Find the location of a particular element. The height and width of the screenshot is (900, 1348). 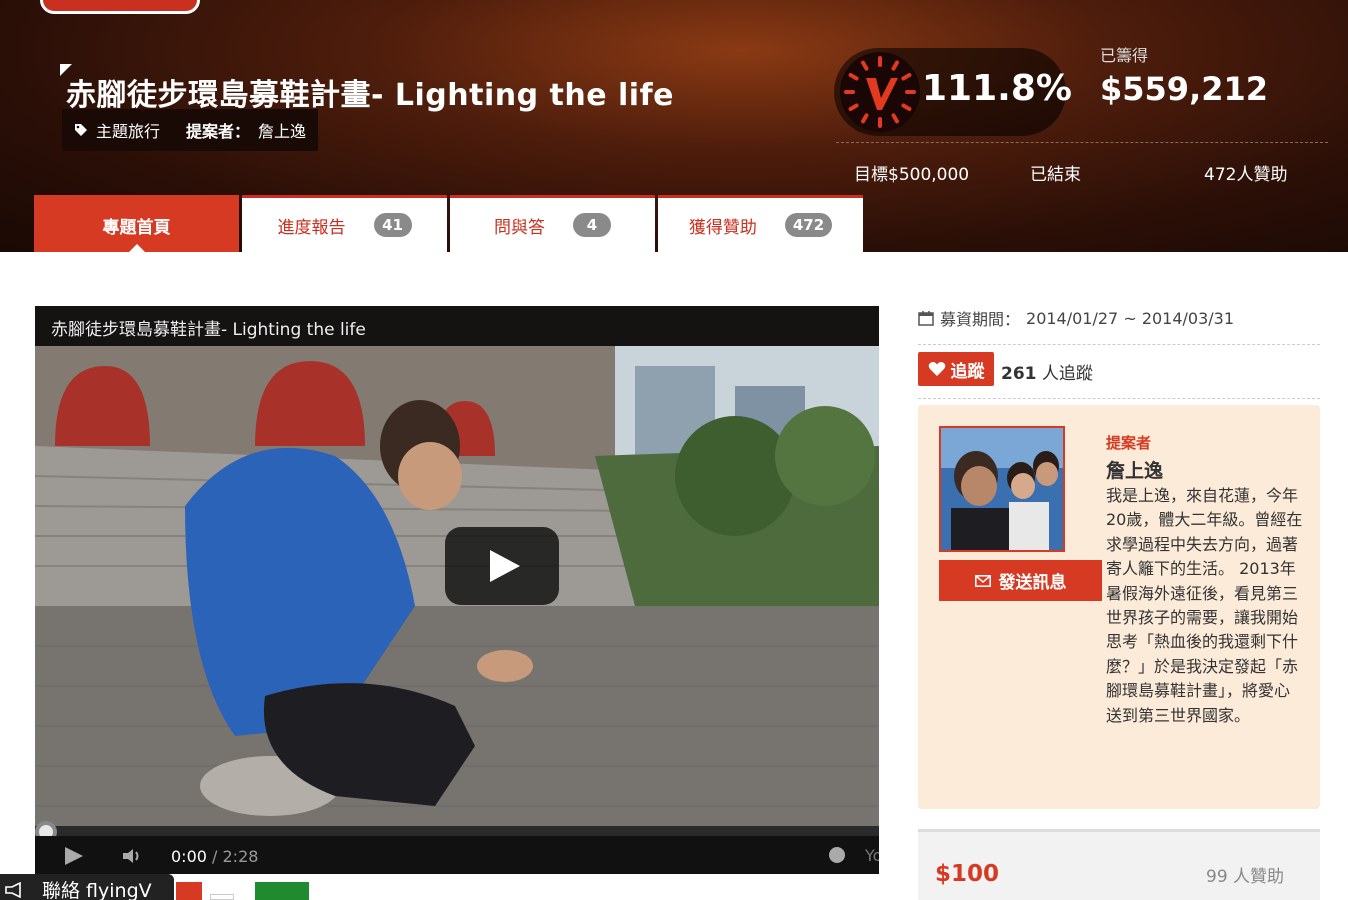

tab-home: 專題首頁 is located at coordinates (136, 223).